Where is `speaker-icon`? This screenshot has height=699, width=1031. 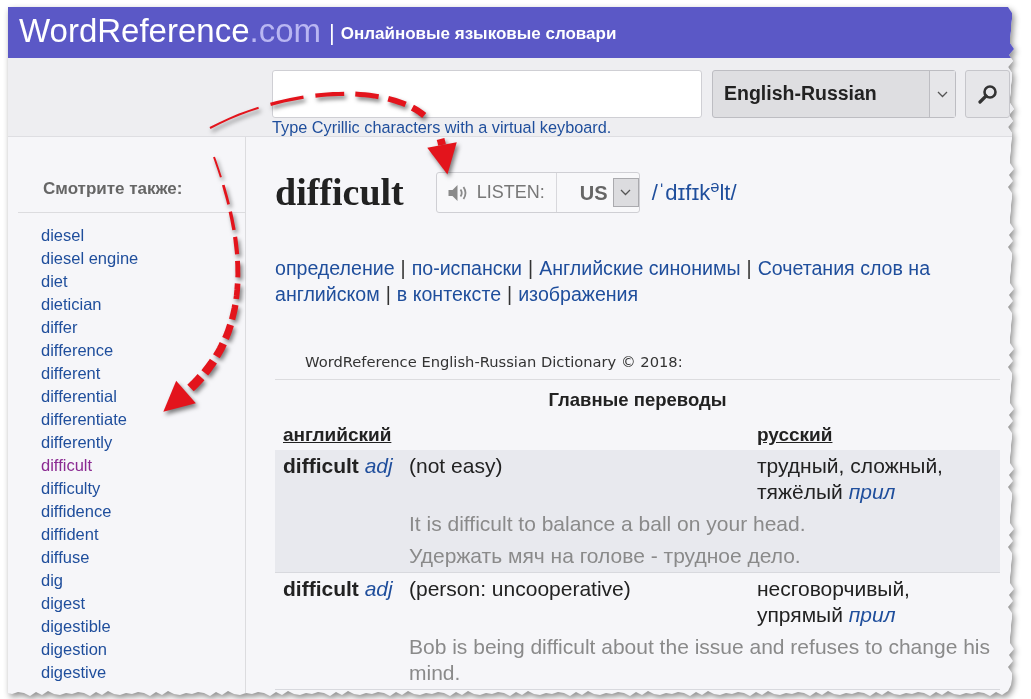
speaker-icon is located at coordinates (458, 192).